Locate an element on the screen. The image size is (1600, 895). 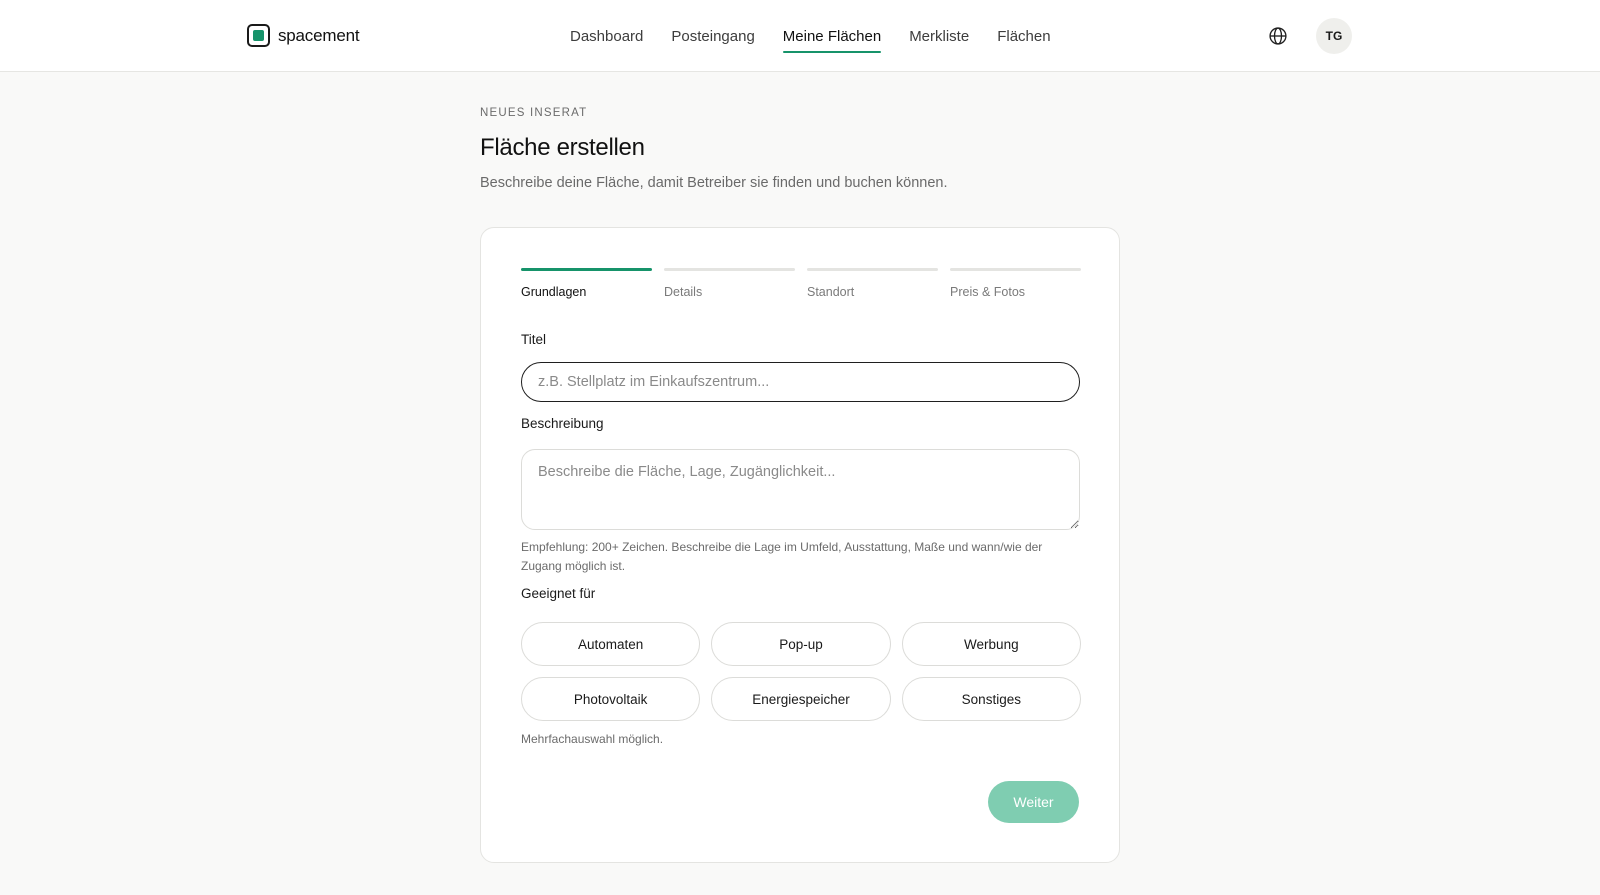
square-logo-icon is located at coordinates (258, 35).